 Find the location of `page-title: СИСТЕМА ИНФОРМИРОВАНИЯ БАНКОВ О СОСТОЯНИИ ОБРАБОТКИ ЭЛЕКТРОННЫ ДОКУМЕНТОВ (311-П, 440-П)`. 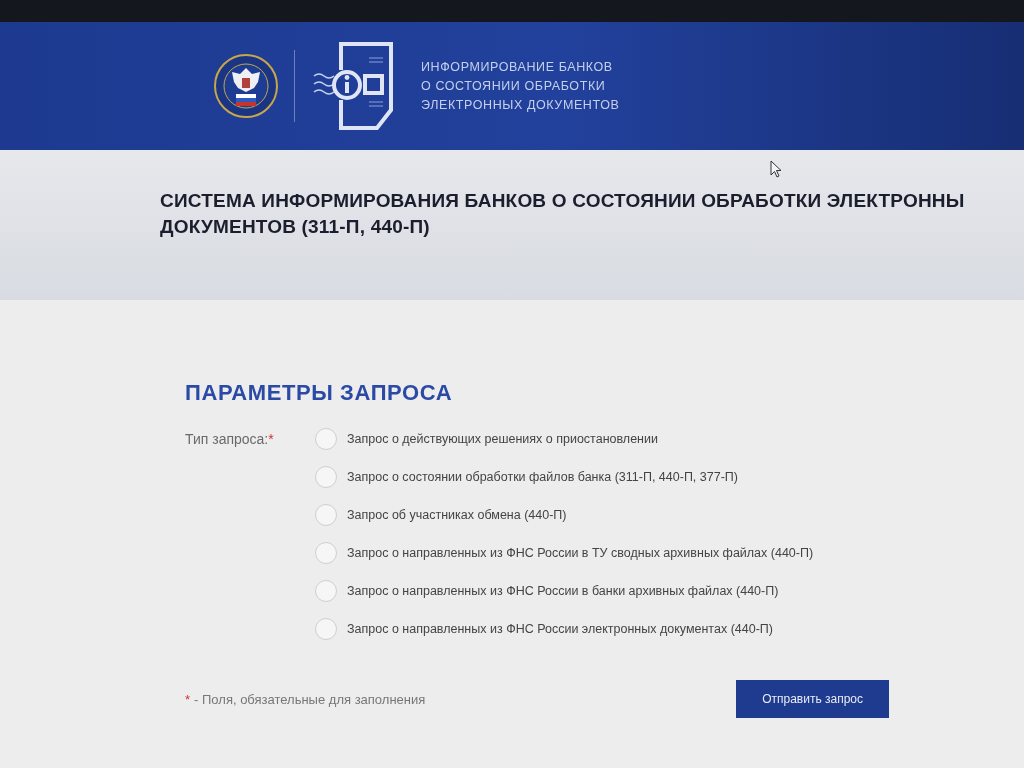

page-title: СИСТЕМА ИНФОРМИРОВАНИЯ БАНКОВ О СОСТОЯНИИ ОБРАБОТКИ ЭЛЕКТРОННЫ ДОКУМЕНТОВ (311-П, 440-П) is located at coordinates (563, 214).